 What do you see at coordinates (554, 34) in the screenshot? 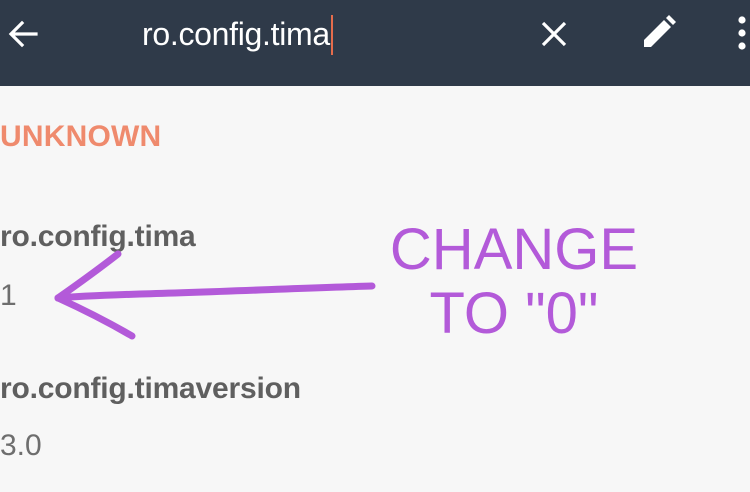
I see `close-icon` at bounding box center [554, 34].